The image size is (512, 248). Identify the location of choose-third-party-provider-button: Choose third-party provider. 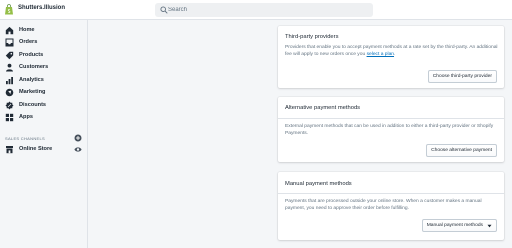
(462, 76).